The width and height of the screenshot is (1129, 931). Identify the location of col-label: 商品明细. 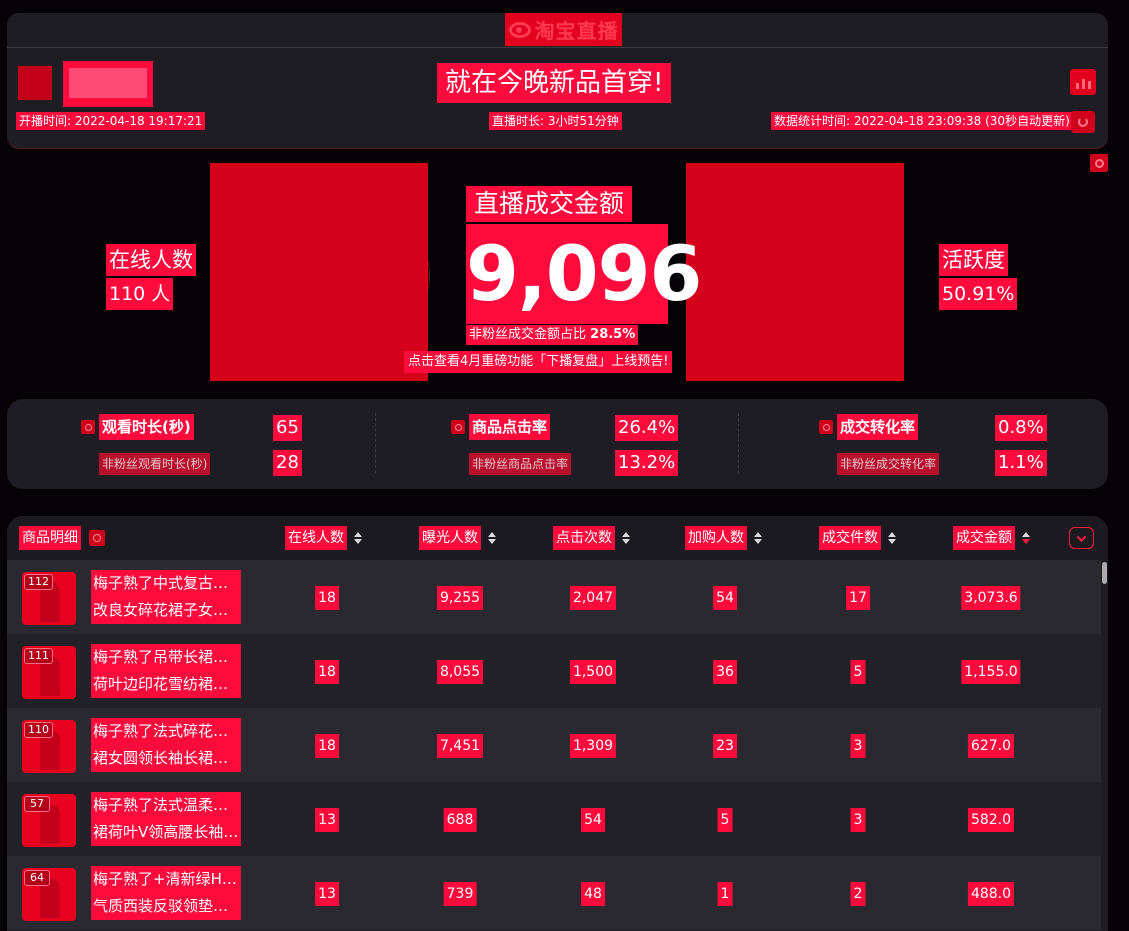
(50, 538).